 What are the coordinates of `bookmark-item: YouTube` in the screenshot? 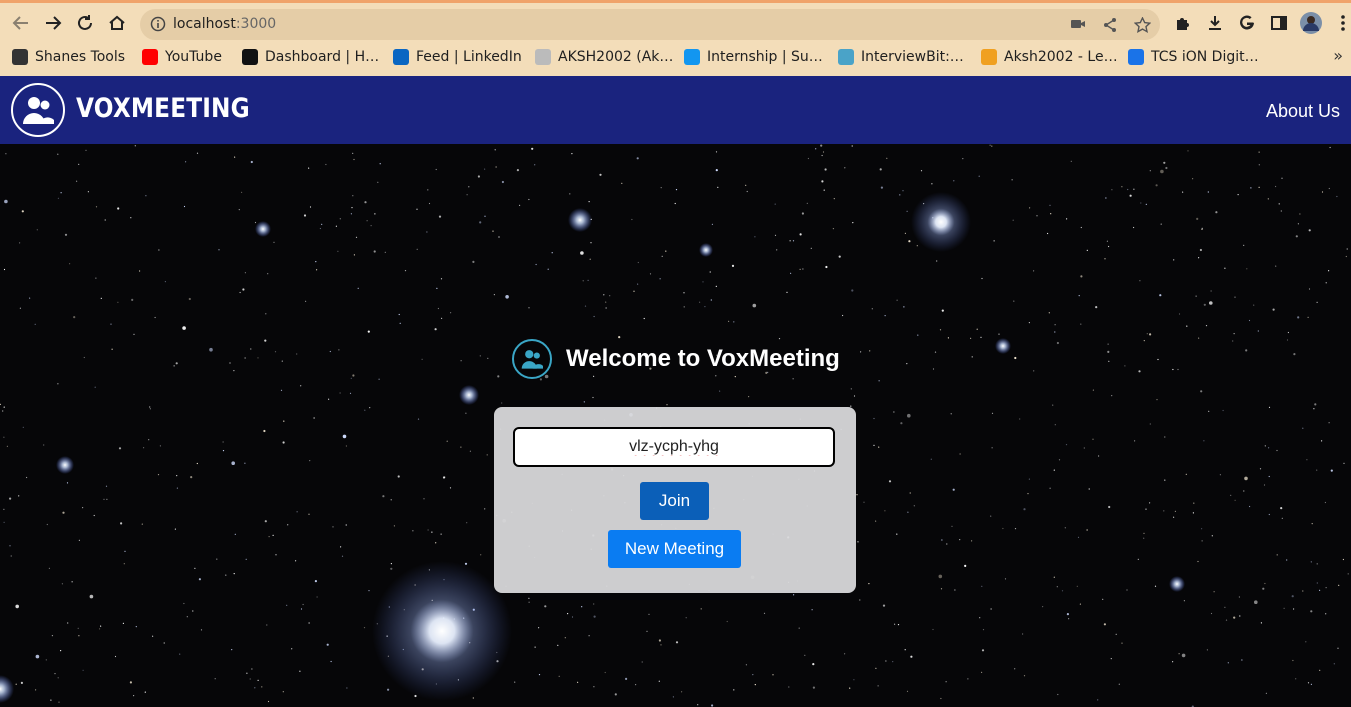 It's located at (182, 57).